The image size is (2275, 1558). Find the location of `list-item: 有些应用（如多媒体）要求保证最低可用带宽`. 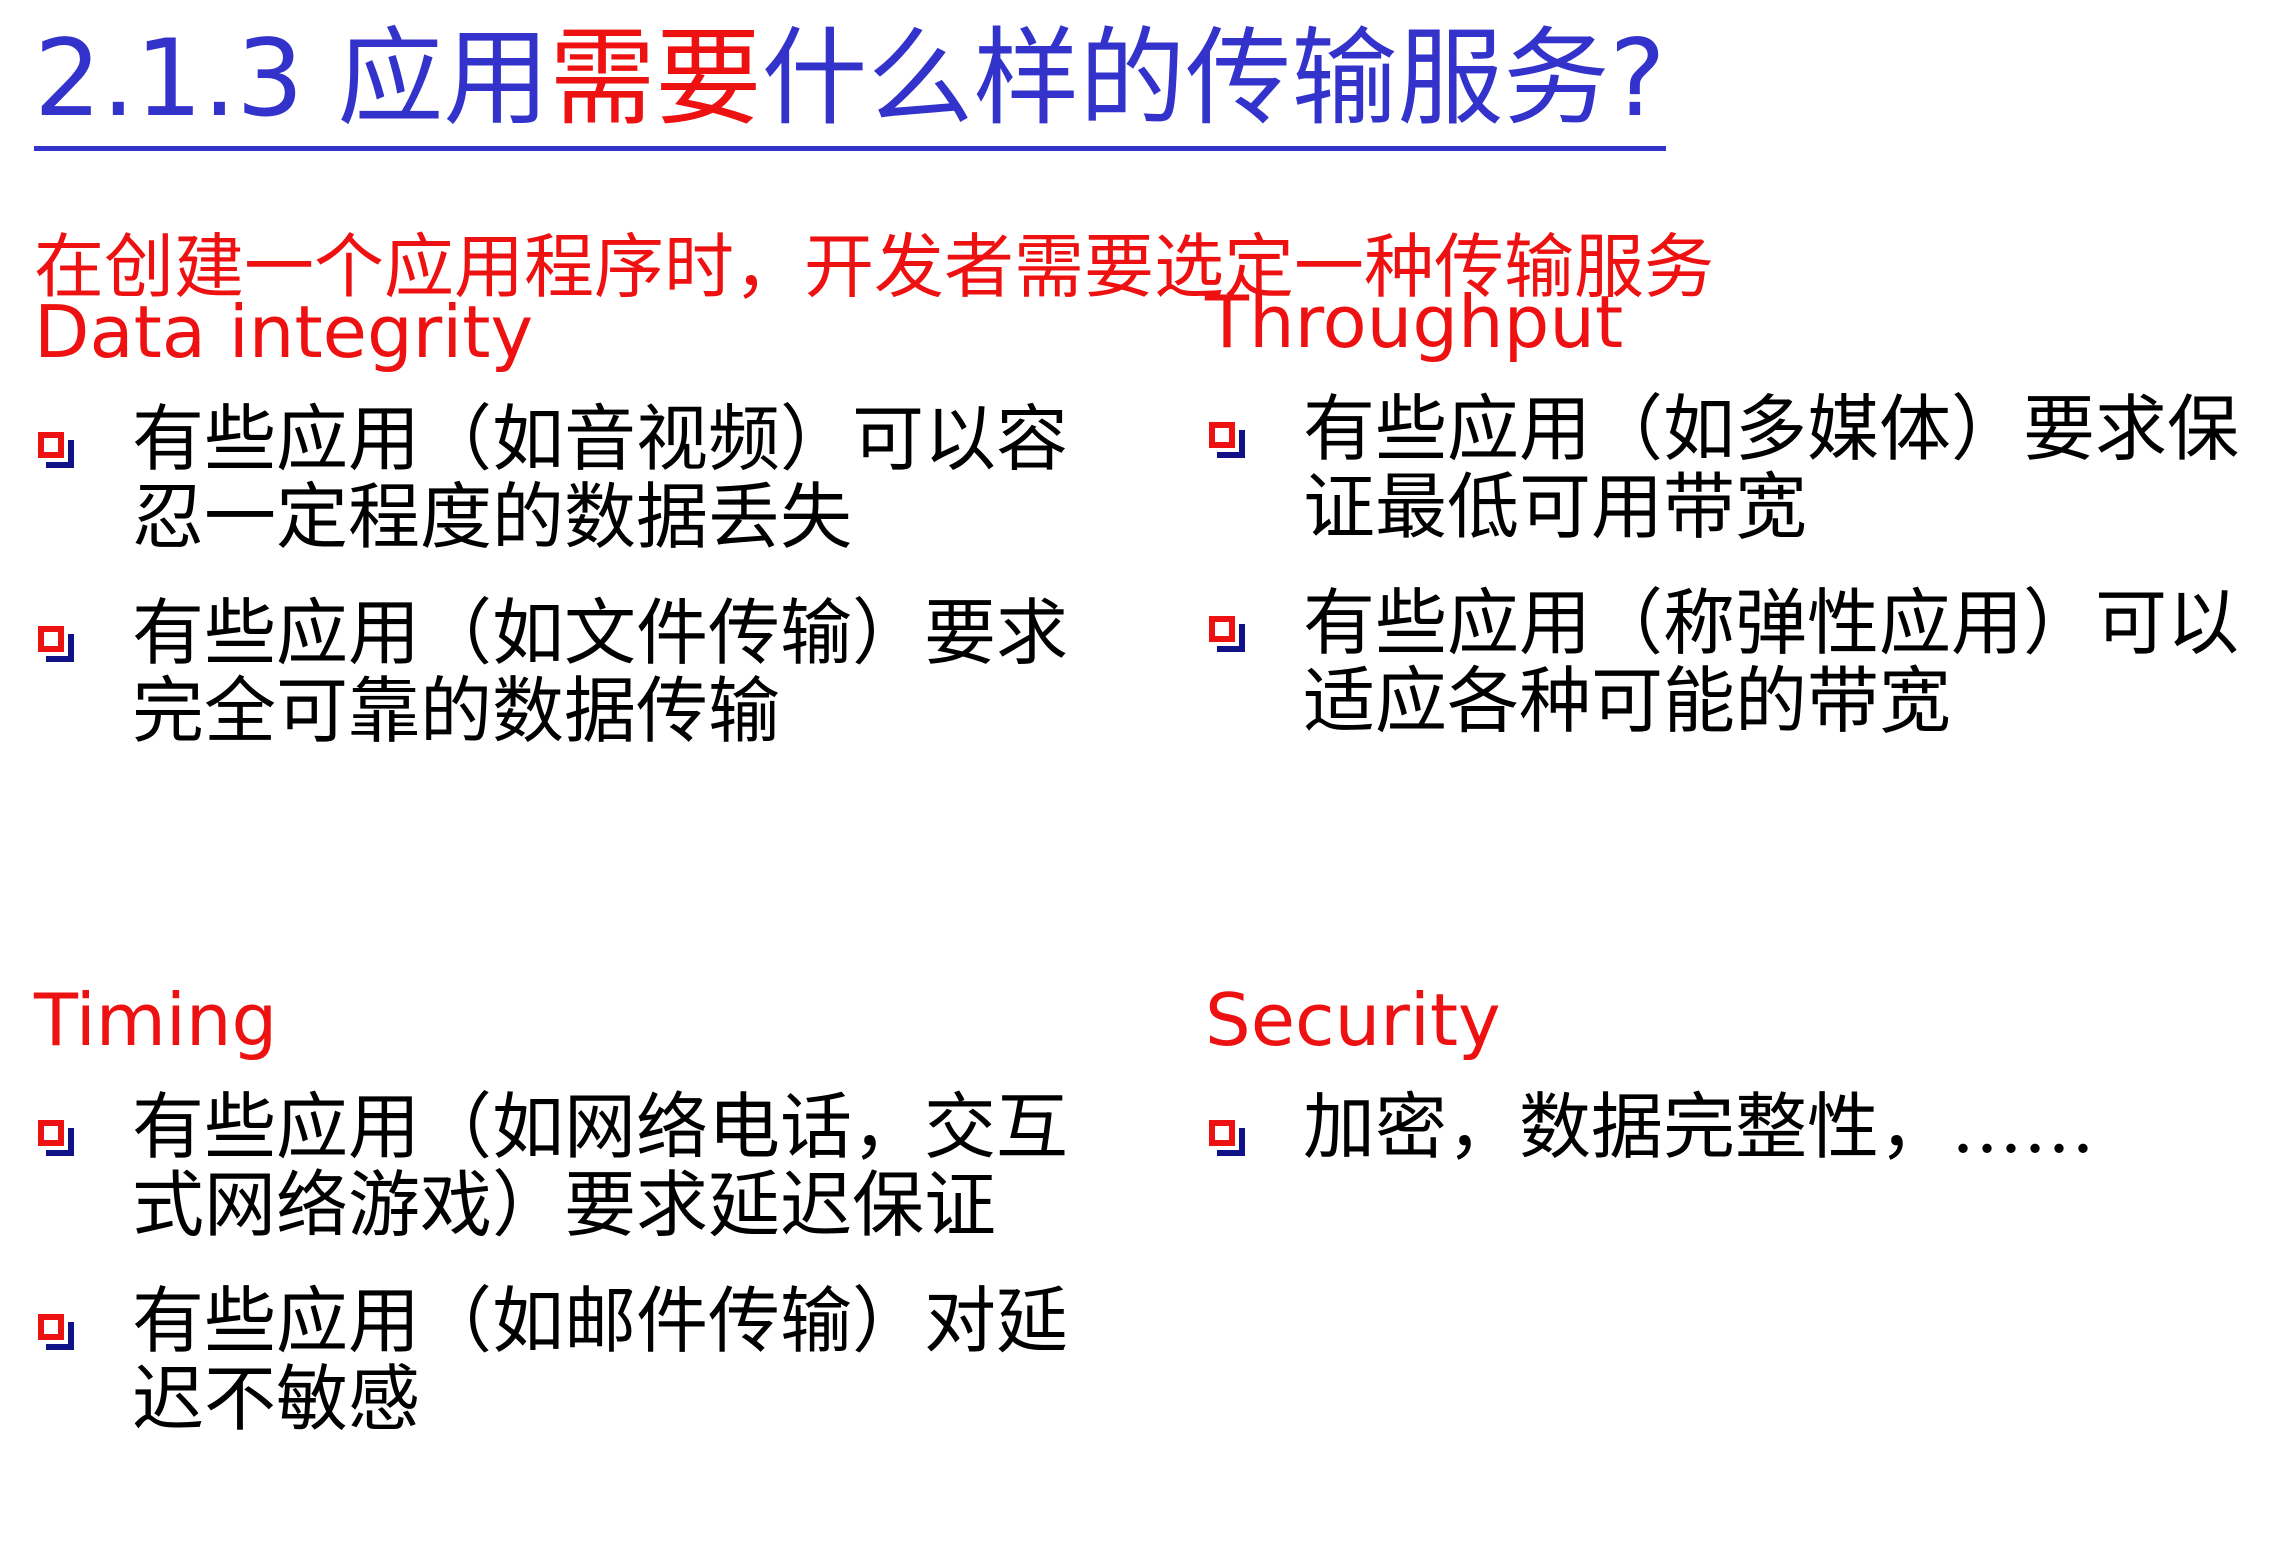

list-item: 有些应用（如多媒体）要求保证最低可用带宽 is located at coordinates (1725, 468).